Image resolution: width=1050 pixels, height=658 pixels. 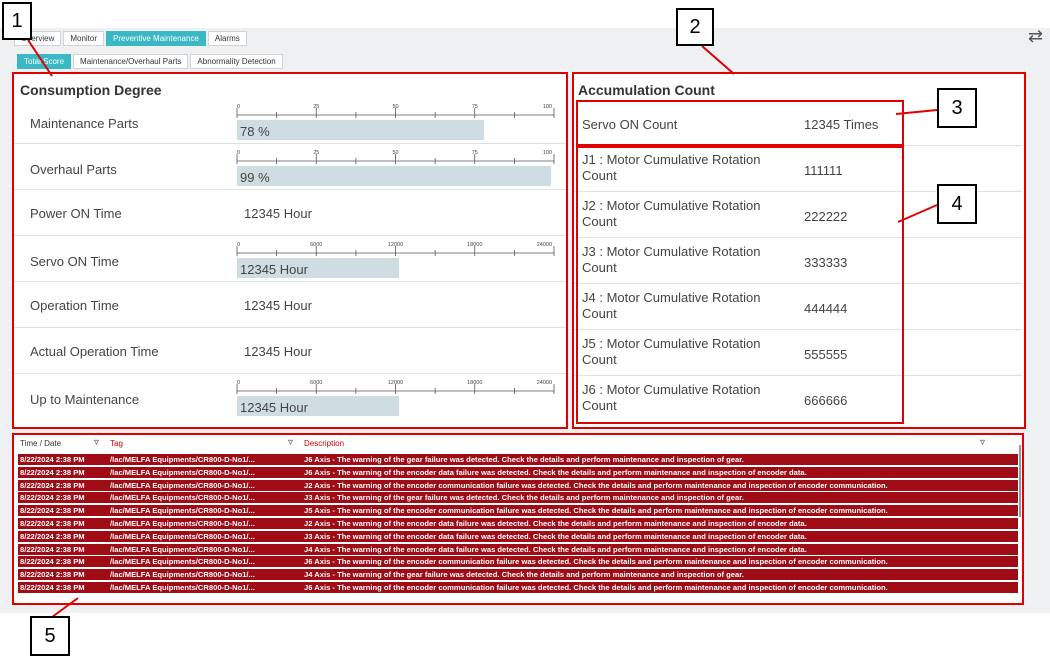 I want to click on tab-monitor: Monitor, so click(x=84, y=38).